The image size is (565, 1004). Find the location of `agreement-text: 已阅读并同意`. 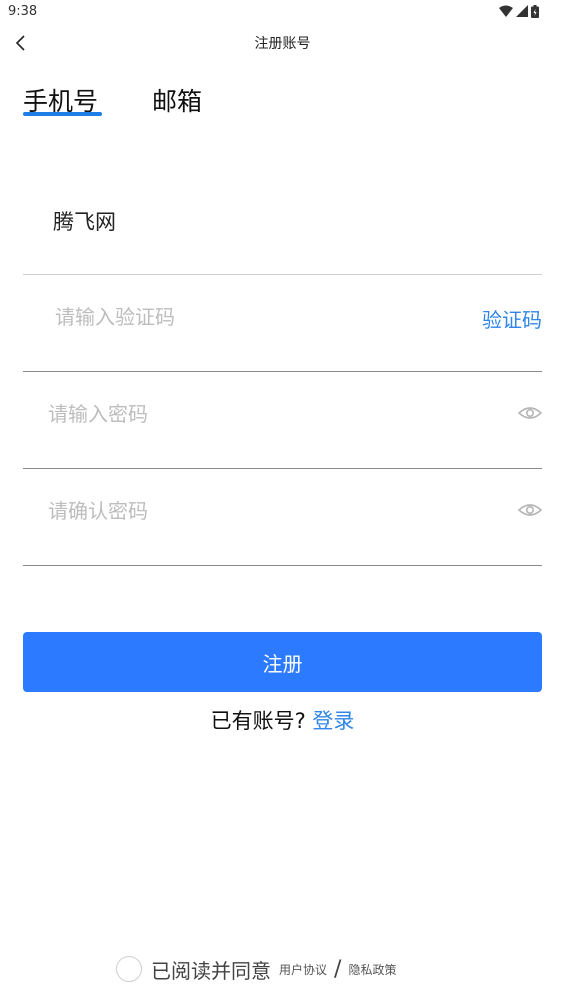

agreement-text: 已阅读并同意 is located at coordinates (211, 970).